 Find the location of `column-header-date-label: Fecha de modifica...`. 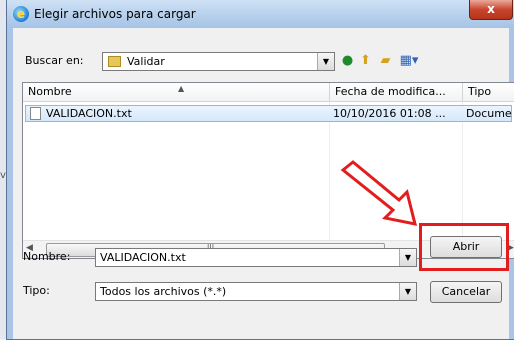

column-header-date-label: Fecha de modifica... is located at coordinates (390, 91).